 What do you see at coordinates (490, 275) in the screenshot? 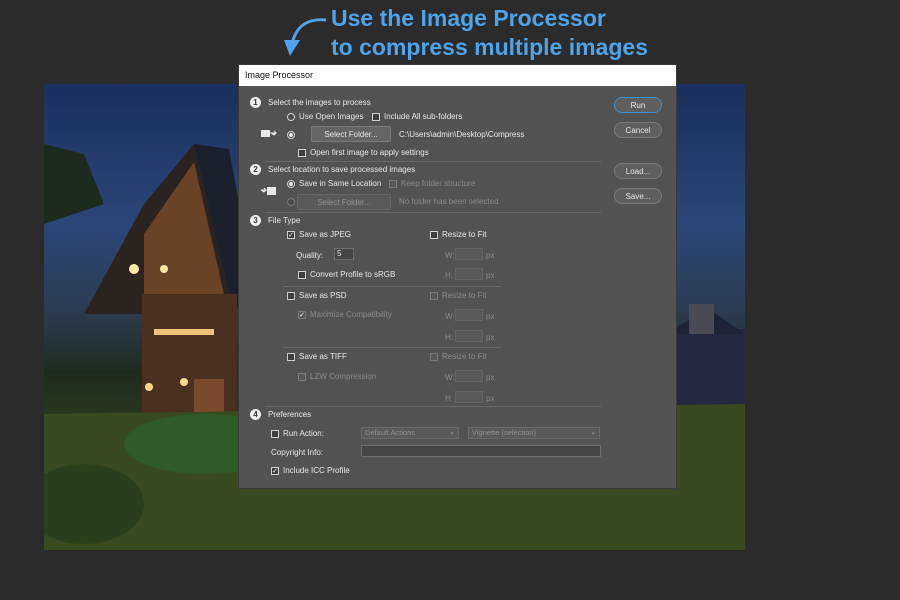
I see `jpeg-height-unit: px` at bounding box center [490, 275].